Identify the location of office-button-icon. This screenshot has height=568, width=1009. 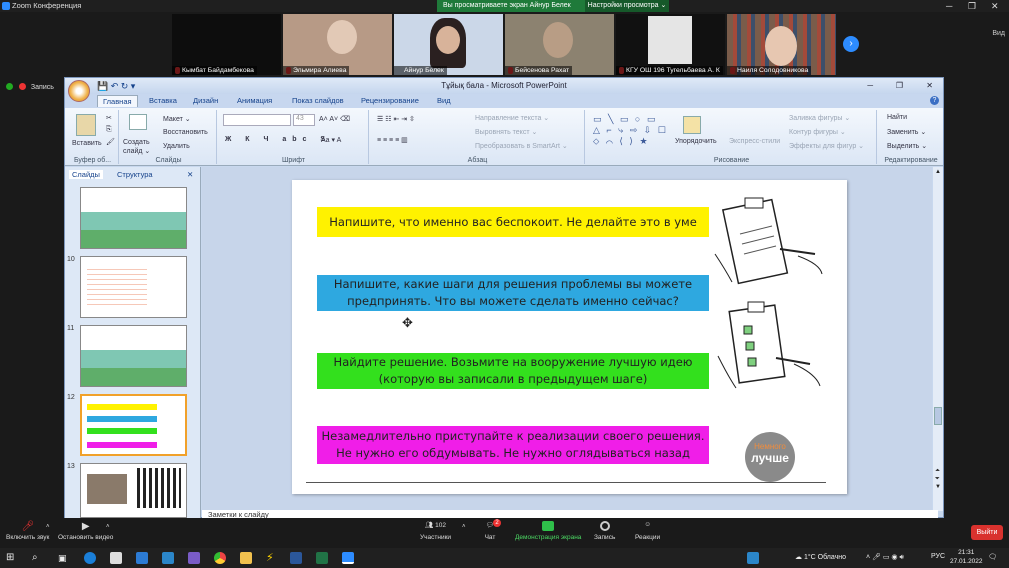
(79, 91).